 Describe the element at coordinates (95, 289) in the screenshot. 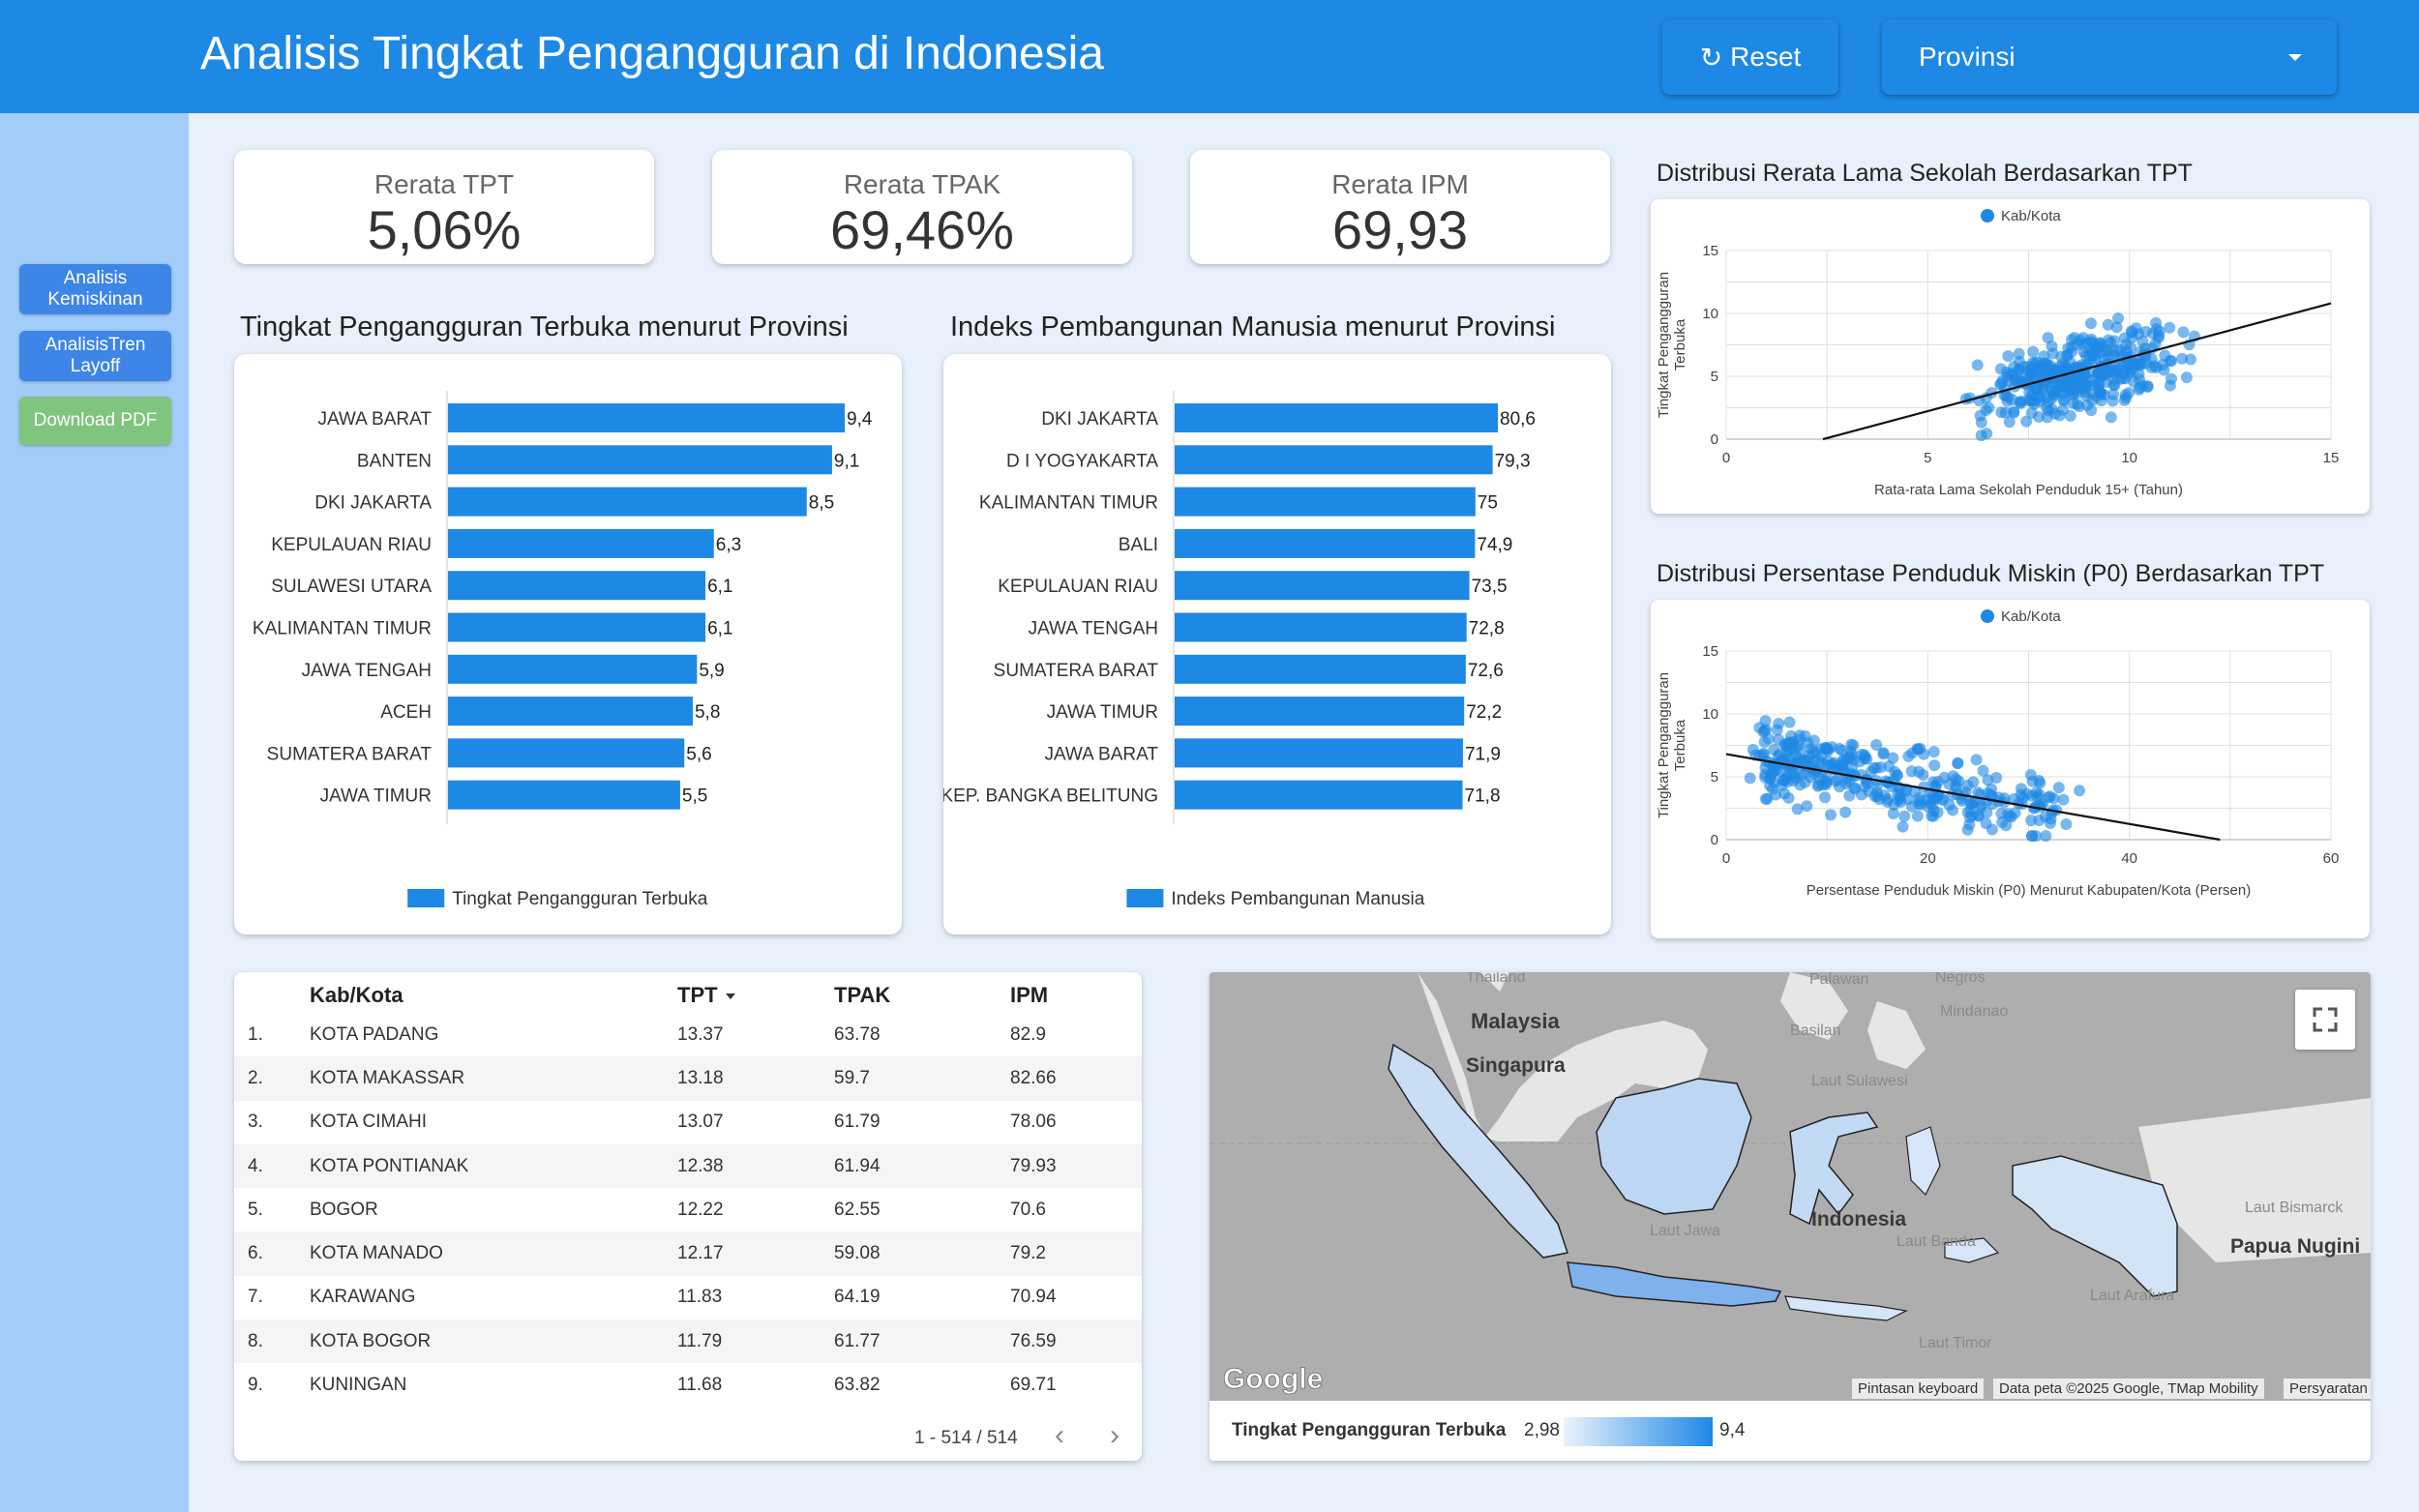

I see `analisis-kemiskinan-button: Analisis Kemiskinan` at that location.